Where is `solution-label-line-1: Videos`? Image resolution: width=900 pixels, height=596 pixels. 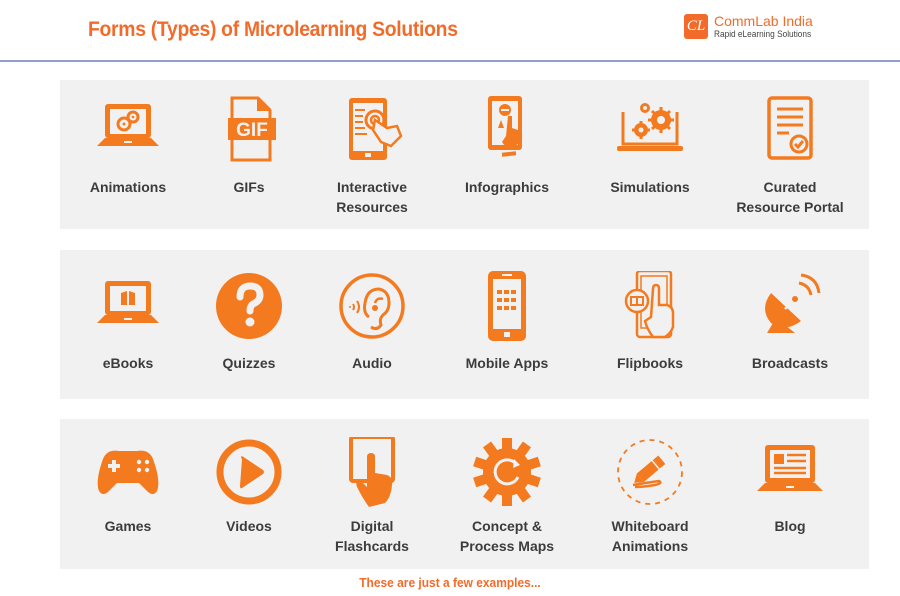 solution-label-line-1: Videos is located at coordinates (249, 526).